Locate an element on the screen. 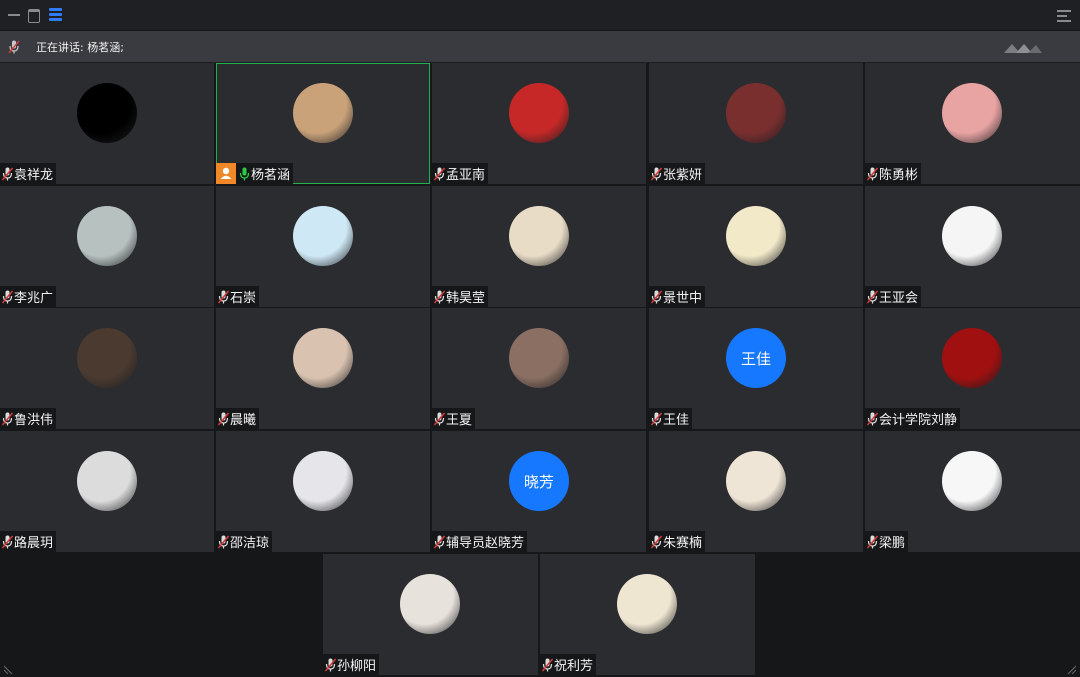 This screenshot has height=677, width=1080. maximize-icon is located at coordinates (35, 15).